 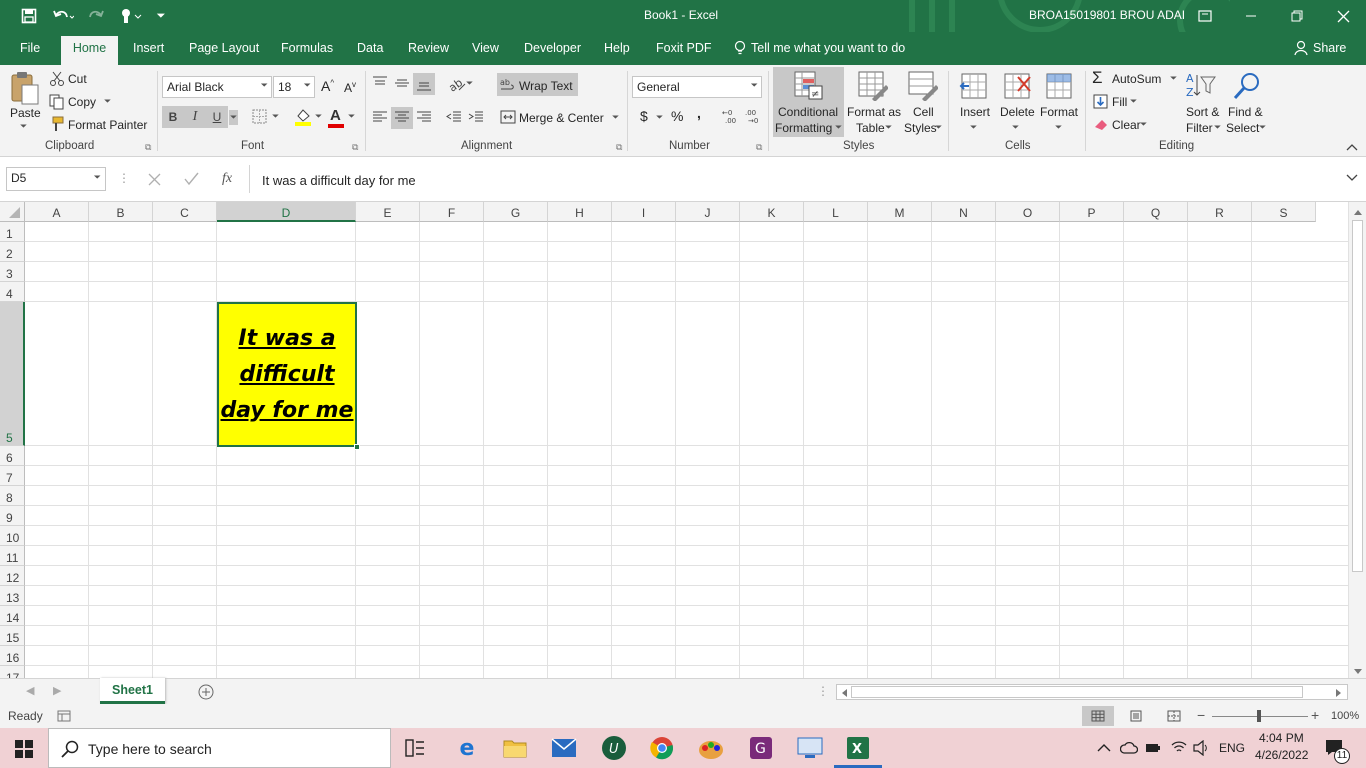 I want to click on scroll-left-icon, so click(x=844, y=693).